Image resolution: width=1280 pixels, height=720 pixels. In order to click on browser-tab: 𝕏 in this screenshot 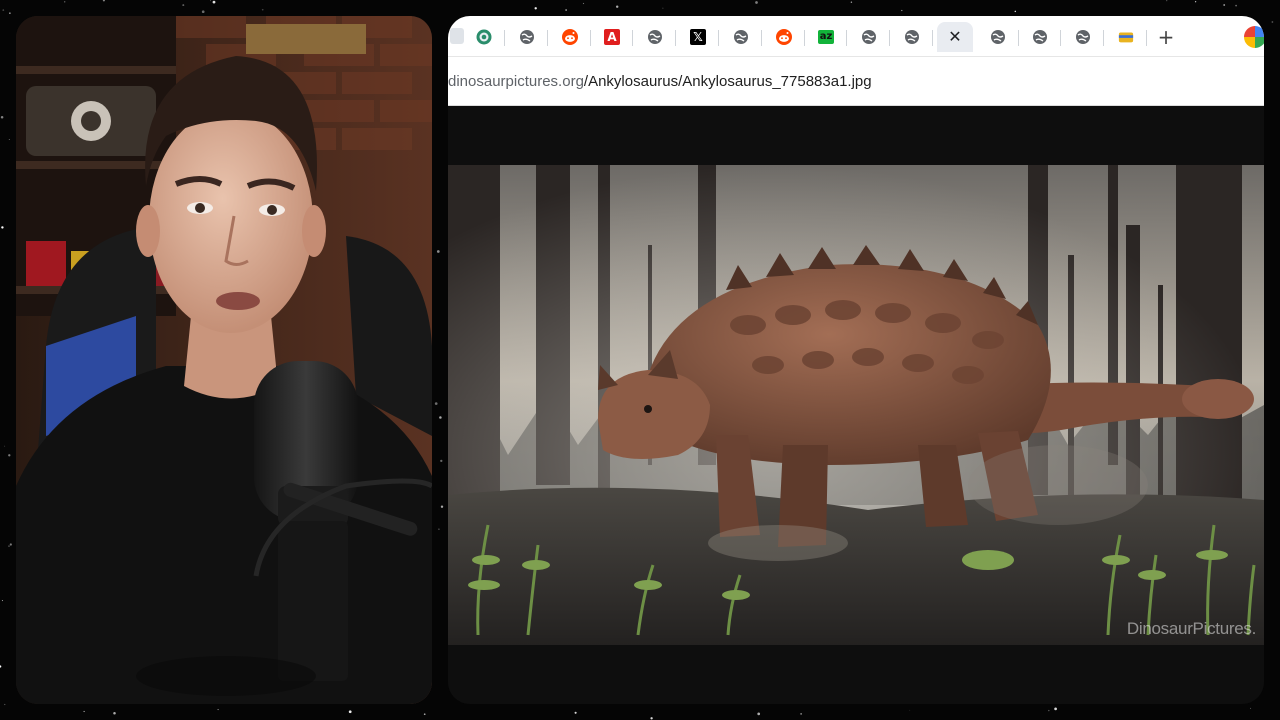, I will do `click(699, 37)`.